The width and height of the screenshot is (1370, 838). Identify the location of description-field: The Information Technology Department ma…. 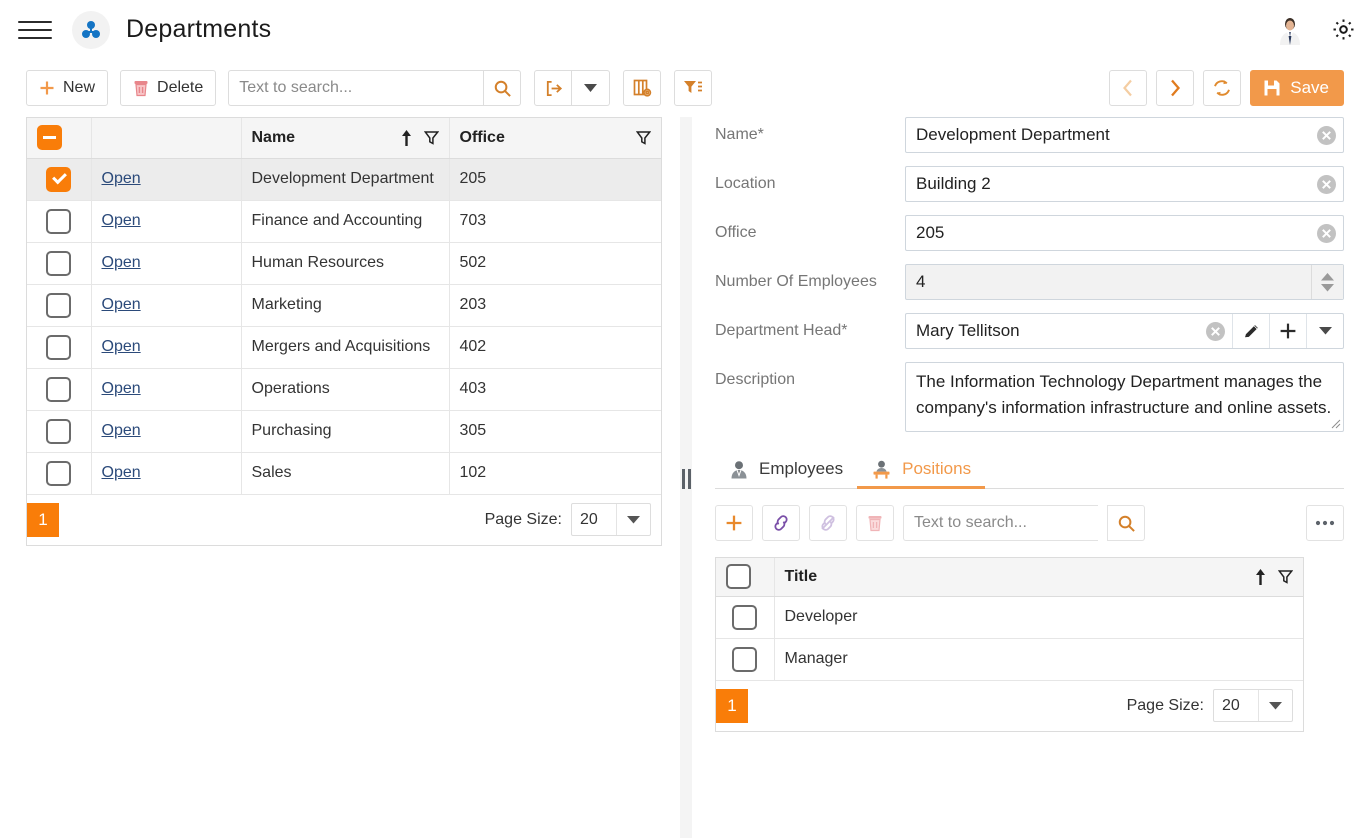
(1124, 397).